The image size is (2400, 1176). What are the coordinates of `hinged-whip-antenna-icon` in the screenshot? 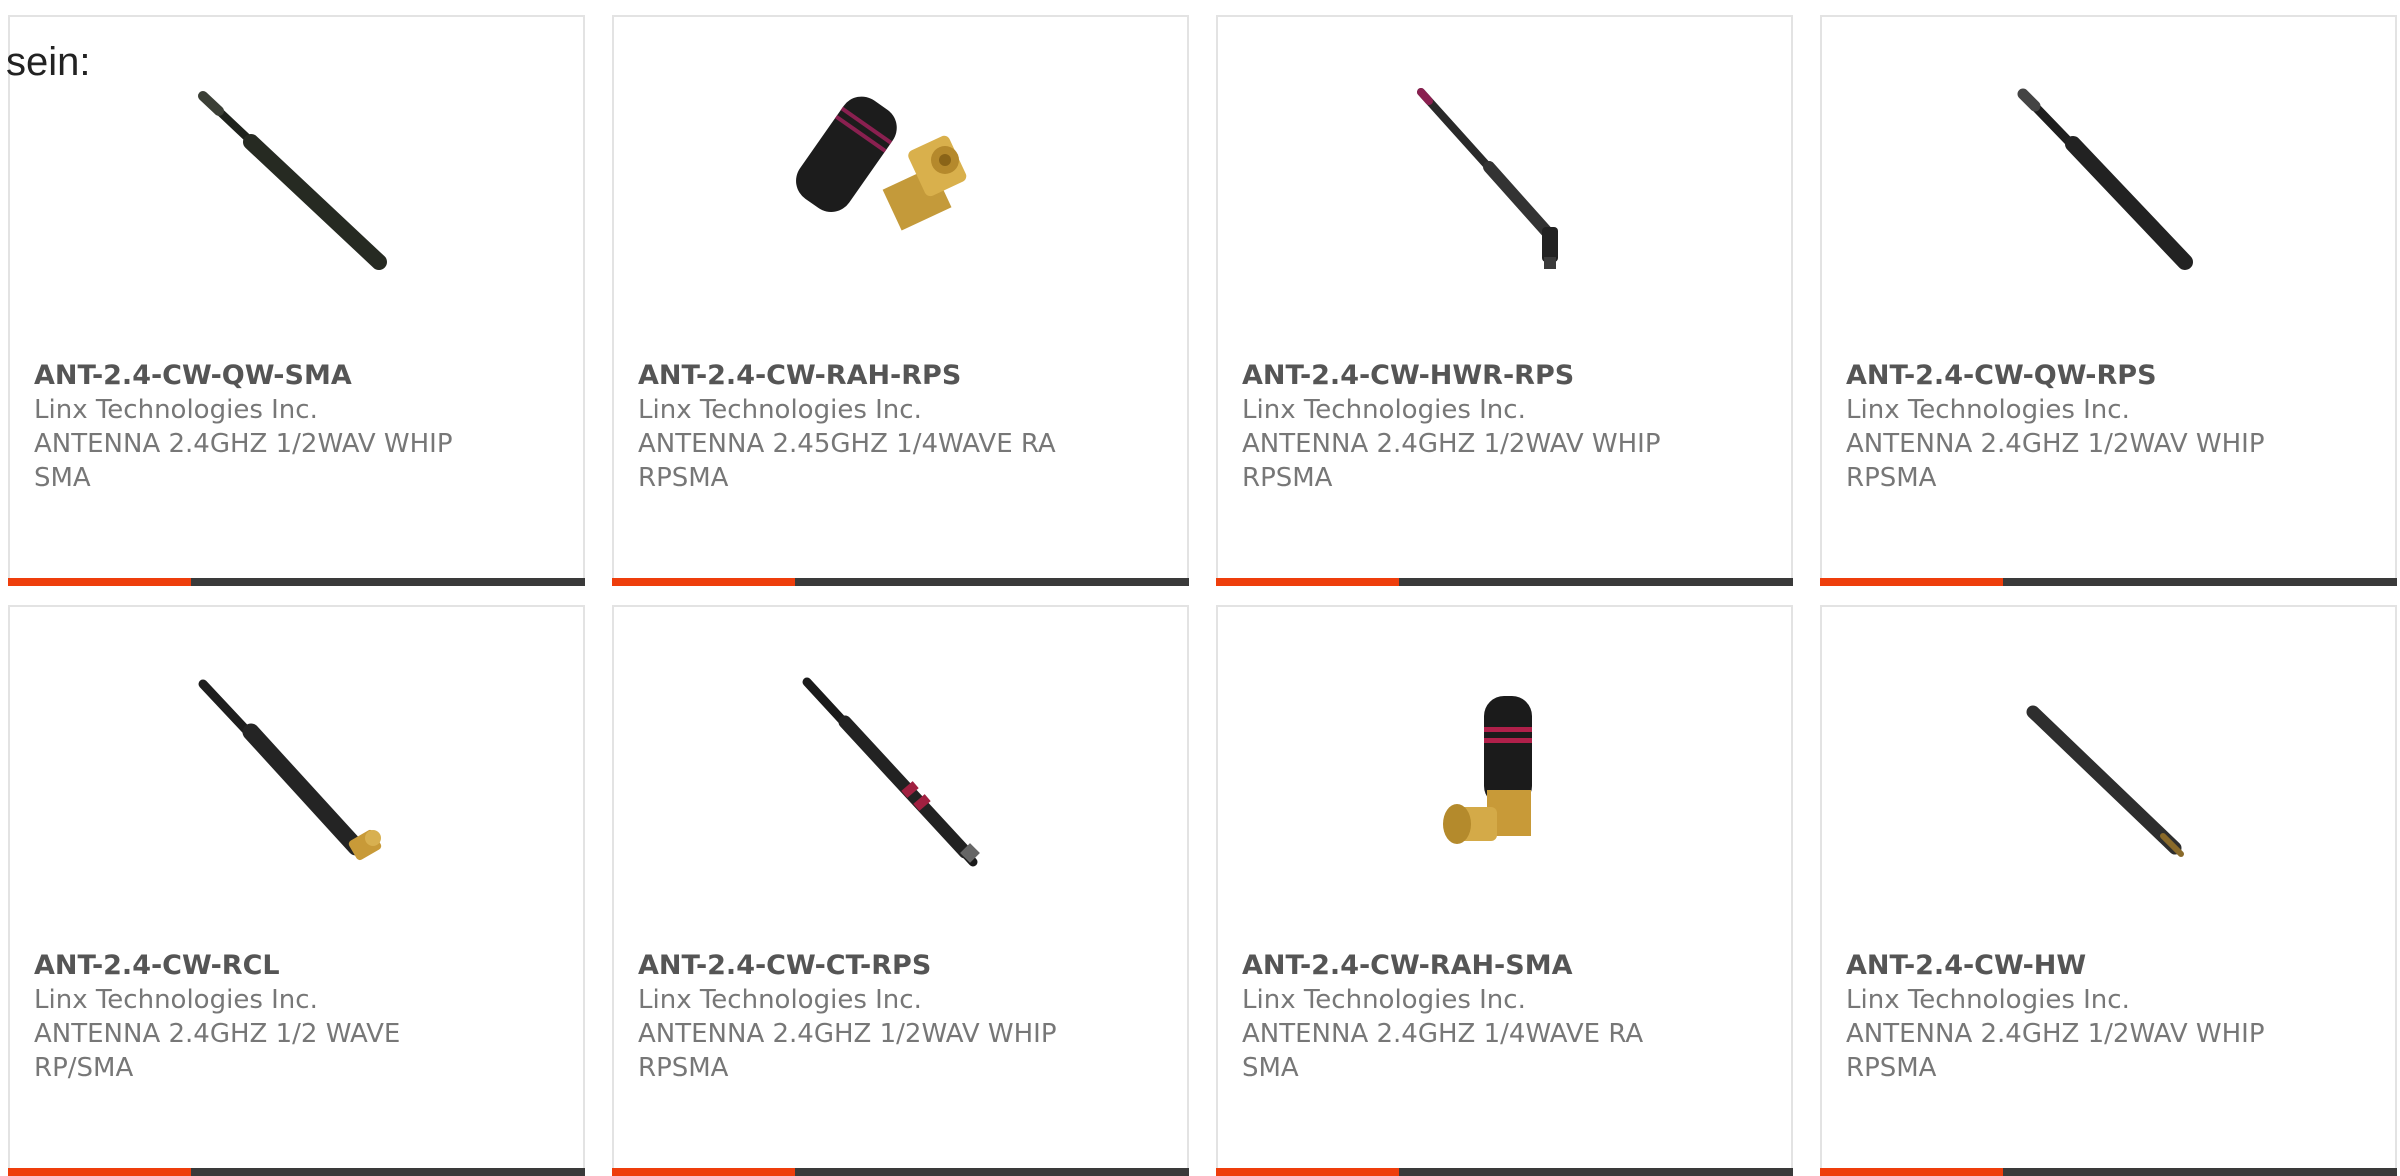 It's located at (1487, 178).